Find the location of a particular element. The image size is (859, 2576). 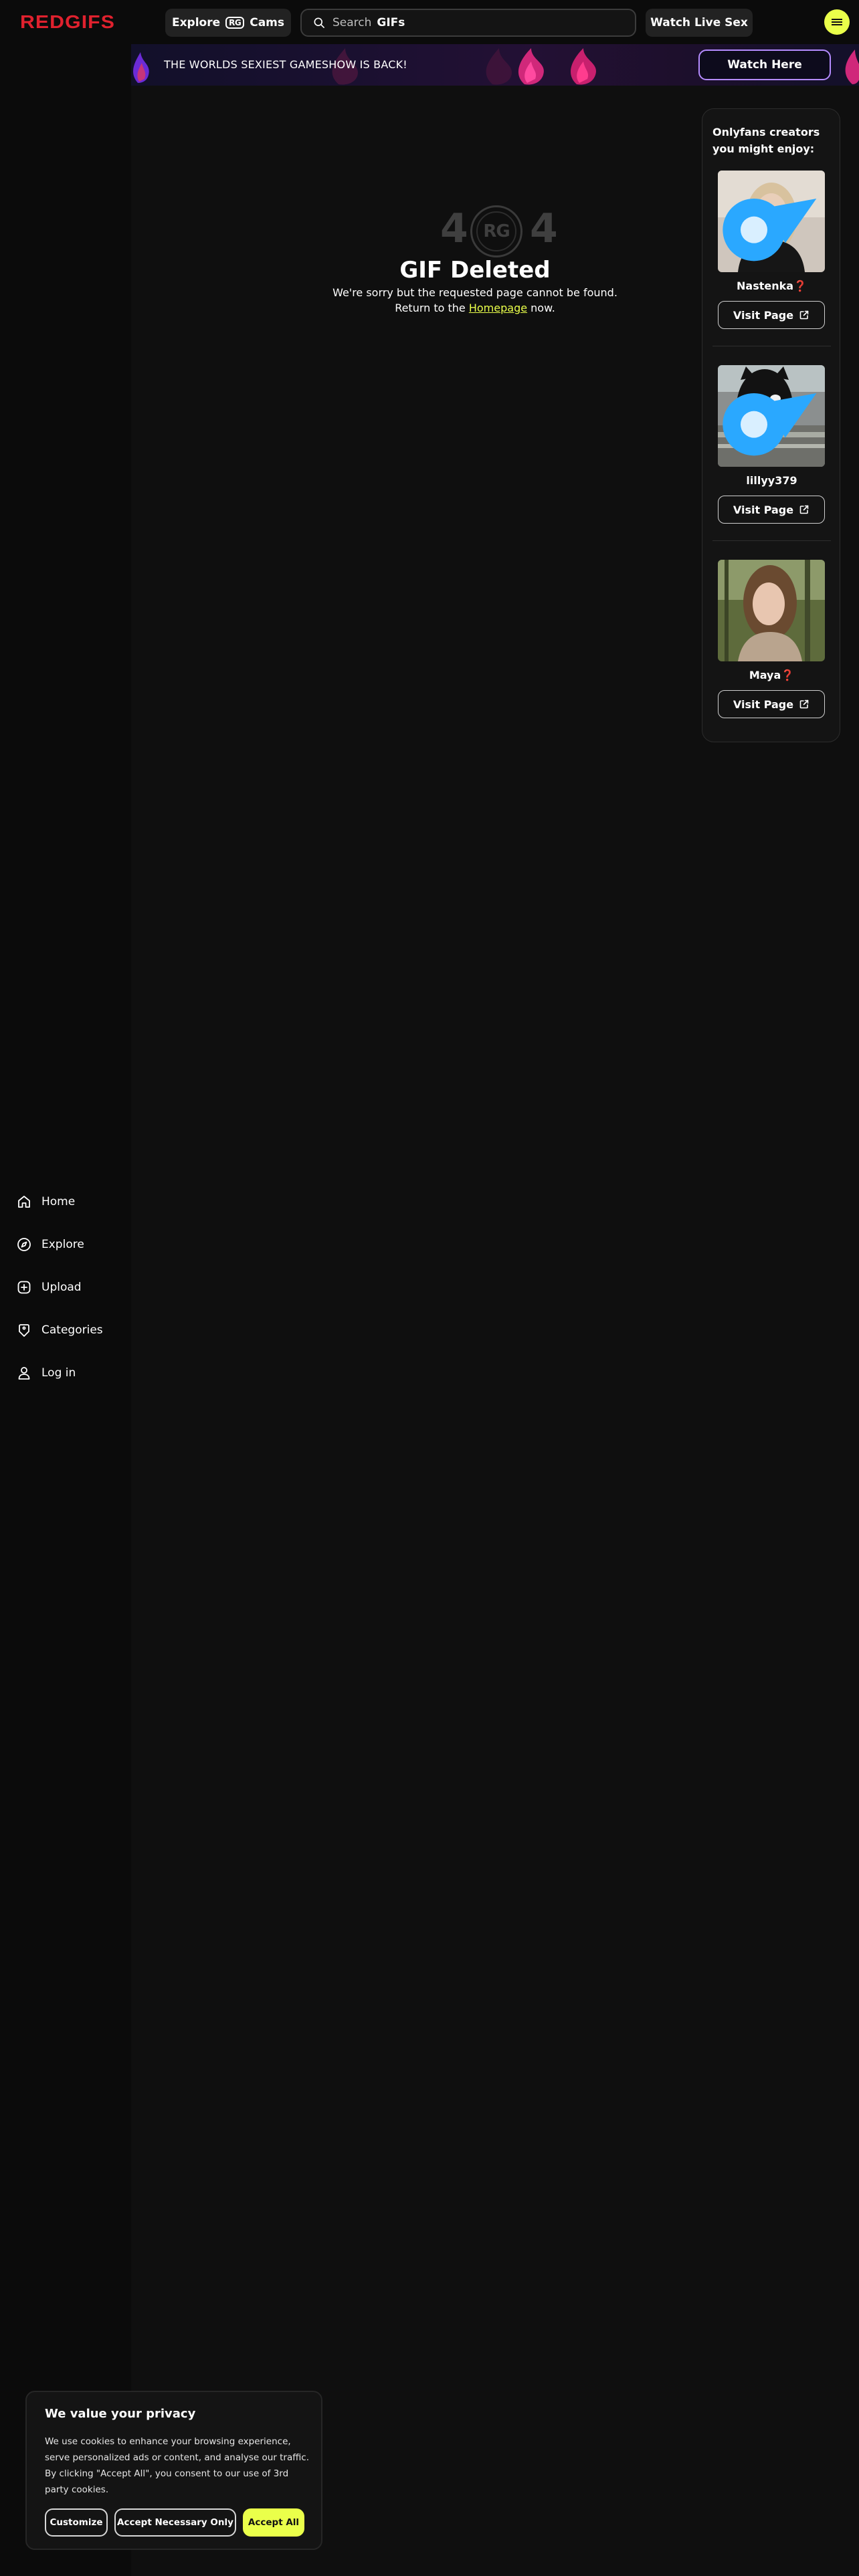

sidebar-item-label: Home is located at coordinates (59, 1201).